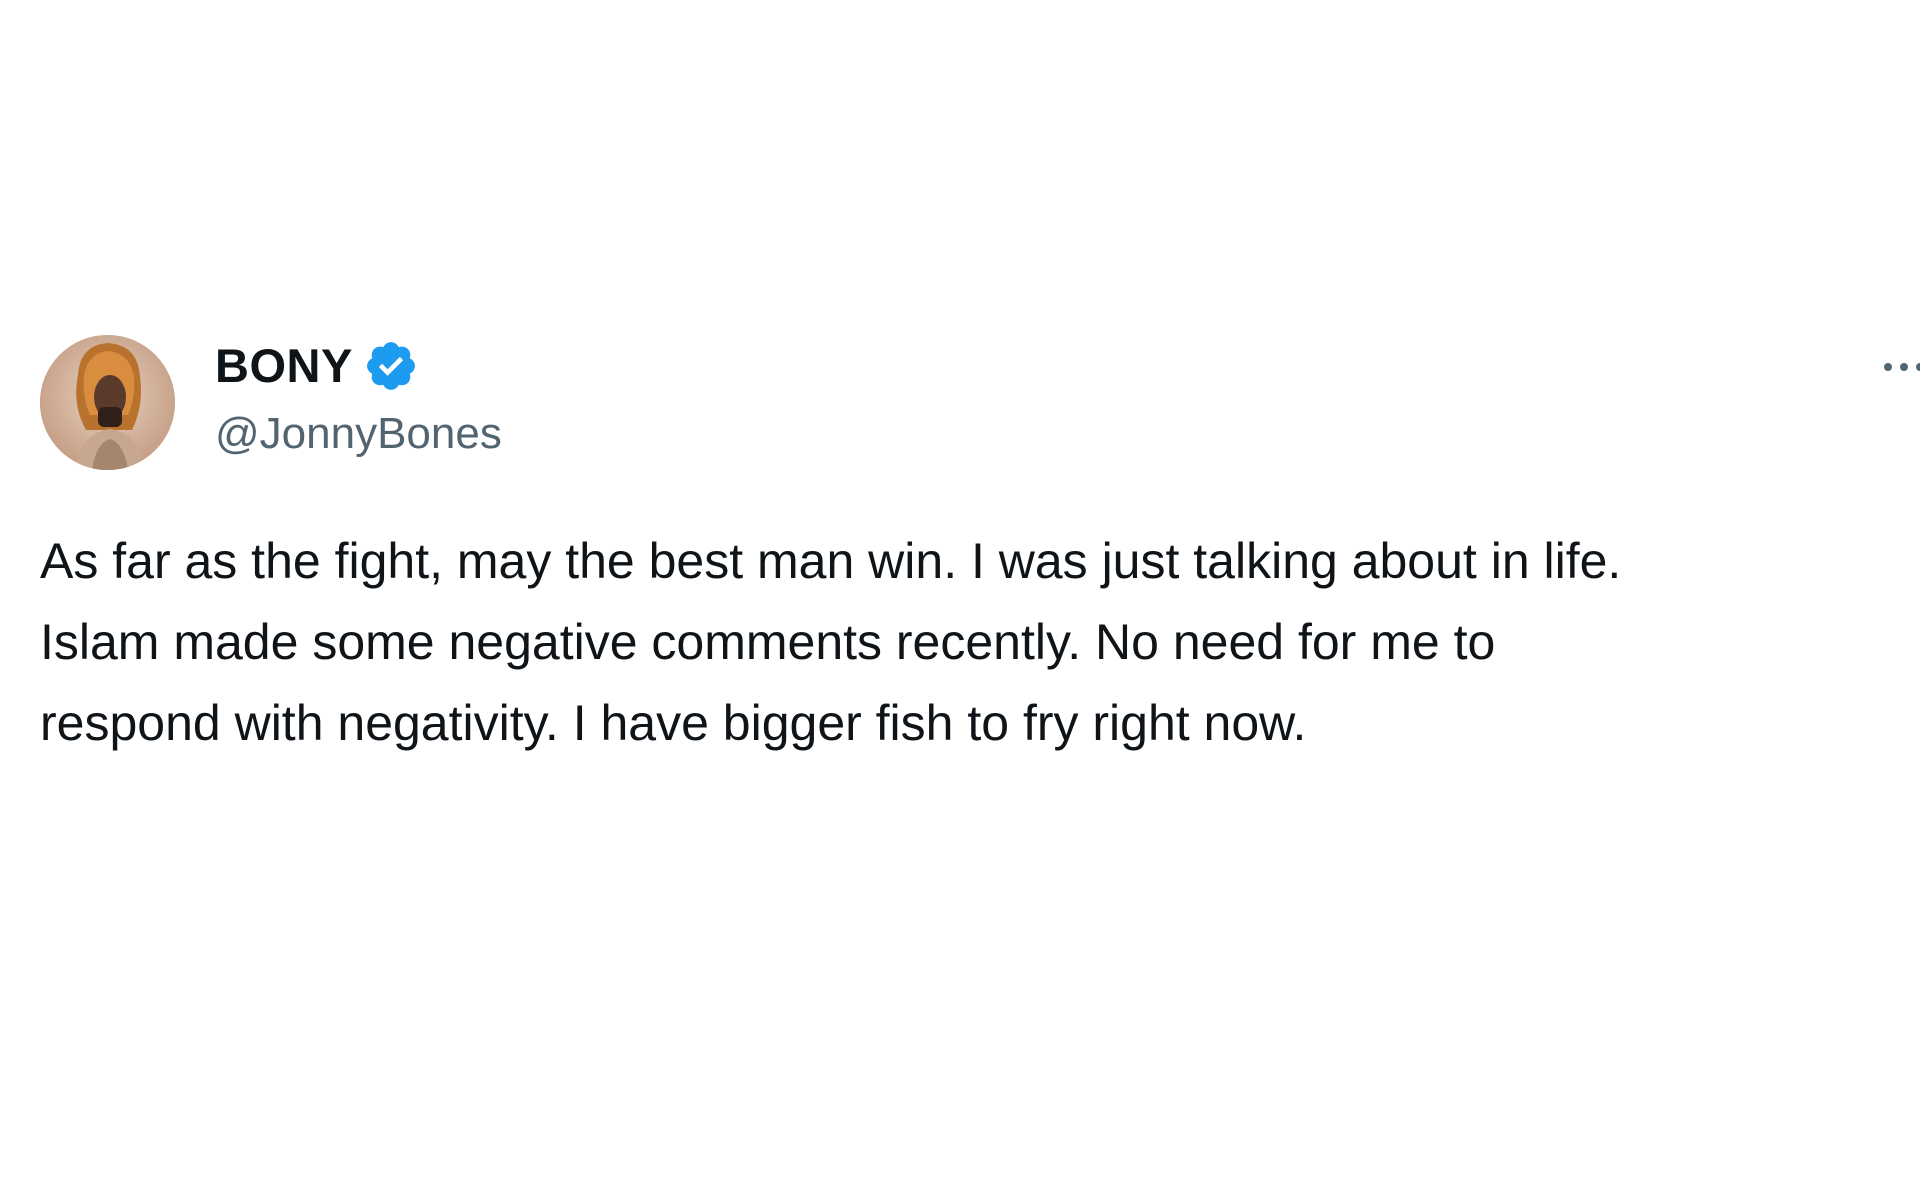  Describe the element at coordinates (358, 434) in the screenshot. I see `author-handle: @JonnyBones` at that location.